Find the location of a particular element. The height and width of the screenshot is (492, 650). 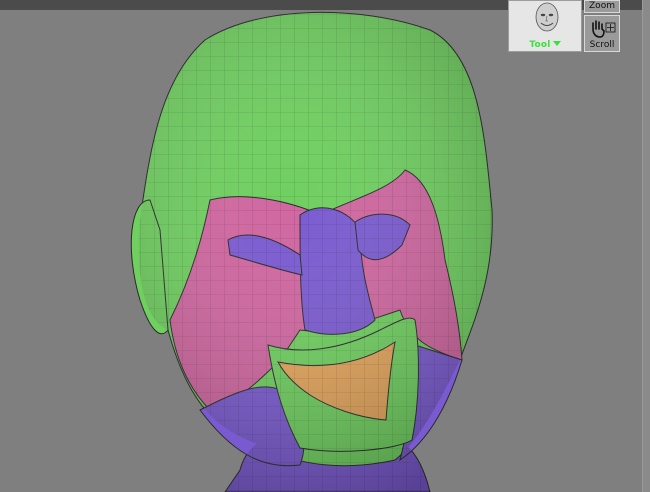

chevron-down-icon is located at coordinates (556, 43).